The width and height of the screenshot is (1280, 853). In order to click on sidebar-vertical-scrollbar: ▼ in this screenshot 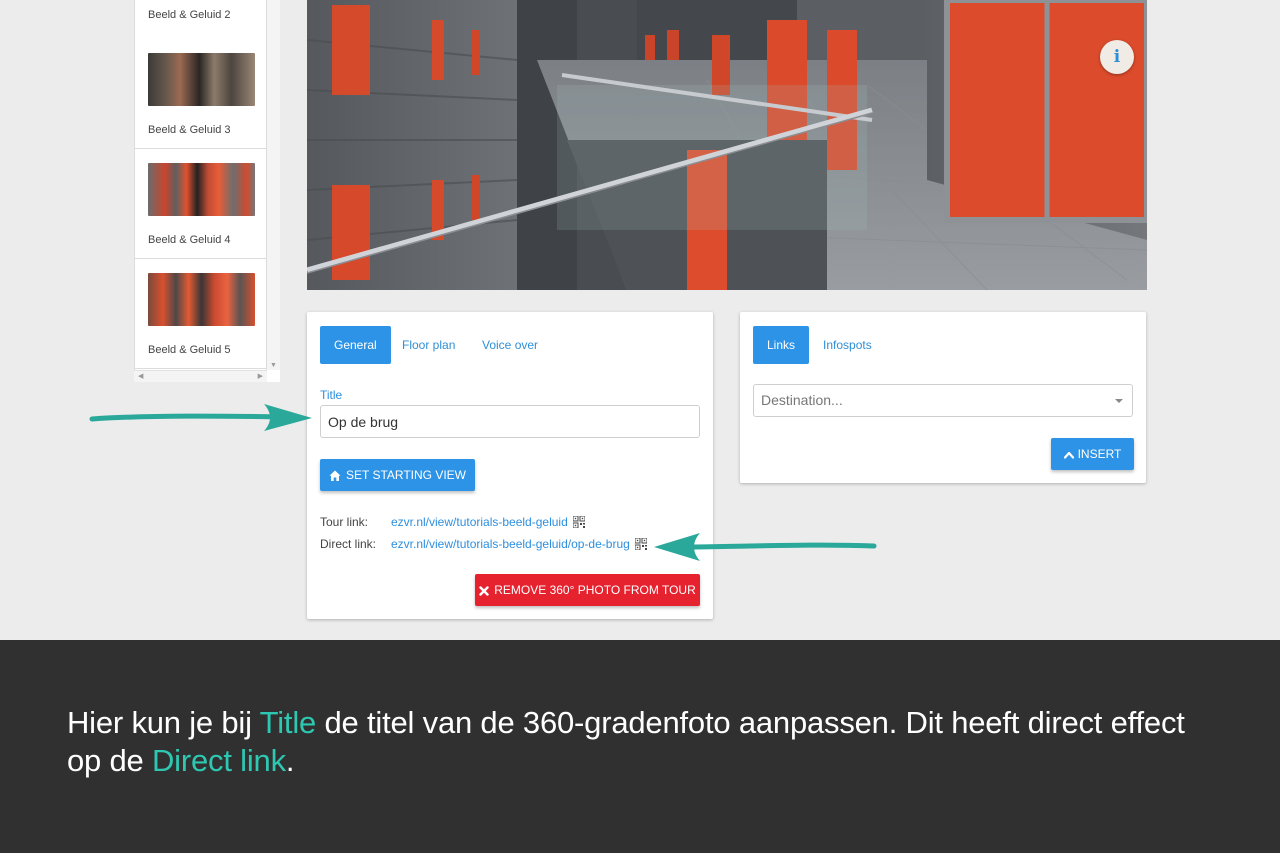, I will do `click(273, 185)`.